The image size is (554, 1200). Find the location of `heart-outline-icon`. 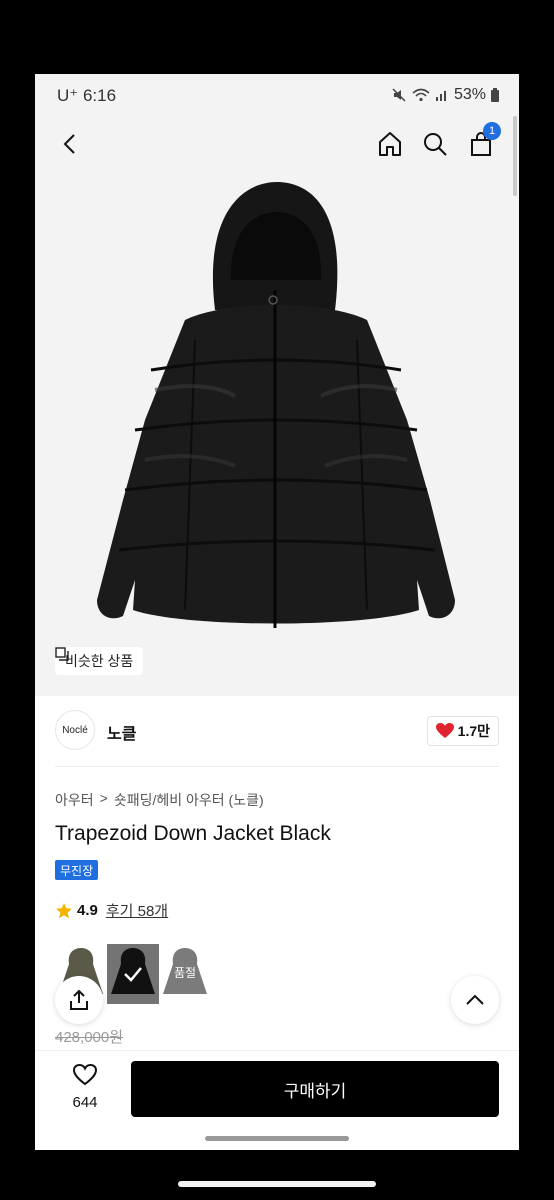

heart-outline-icon is located at coordinates (85, 1074).